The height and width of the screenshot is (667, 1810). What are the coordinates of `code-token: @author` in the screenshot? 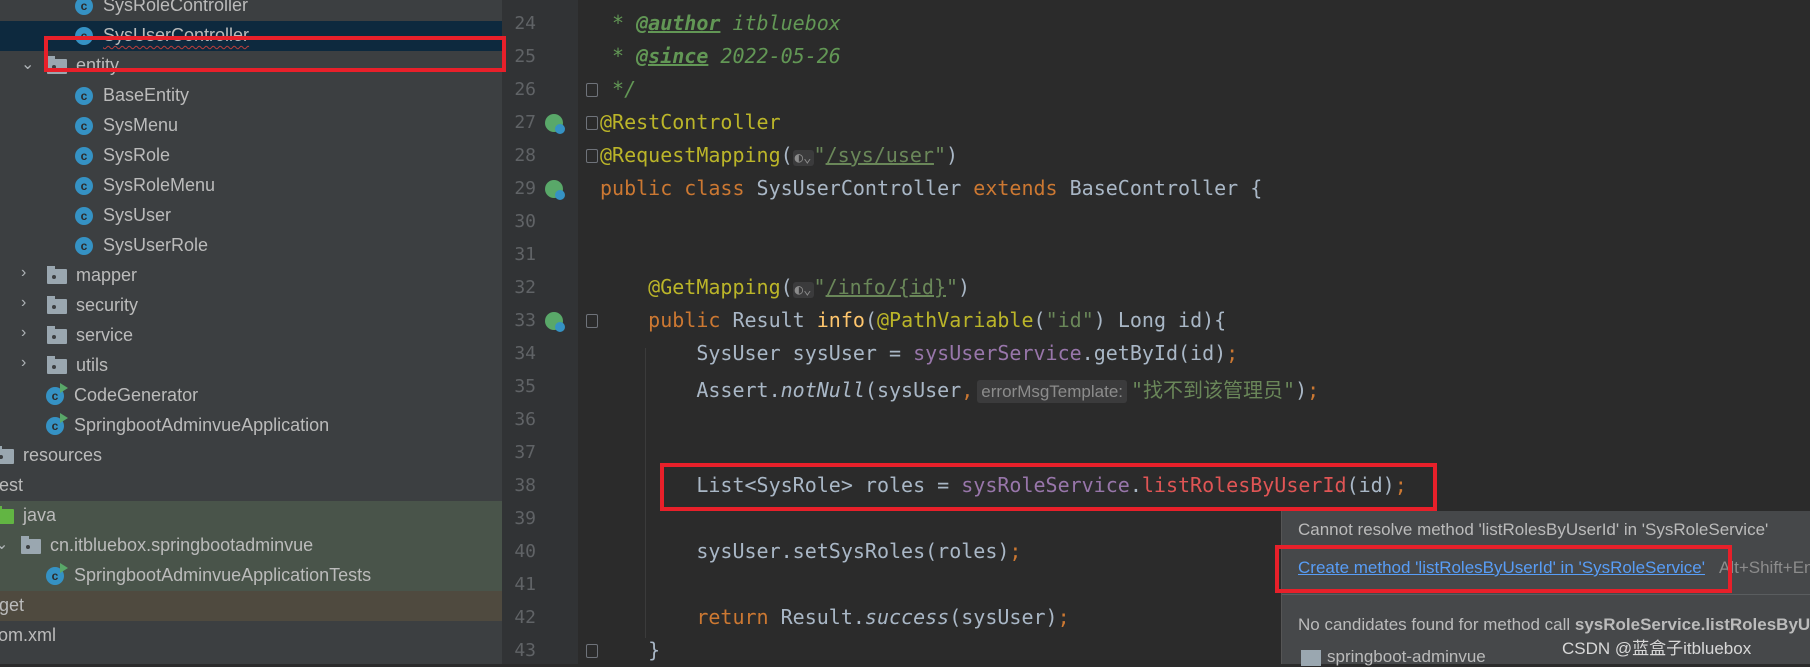 It's located at (678, 23).